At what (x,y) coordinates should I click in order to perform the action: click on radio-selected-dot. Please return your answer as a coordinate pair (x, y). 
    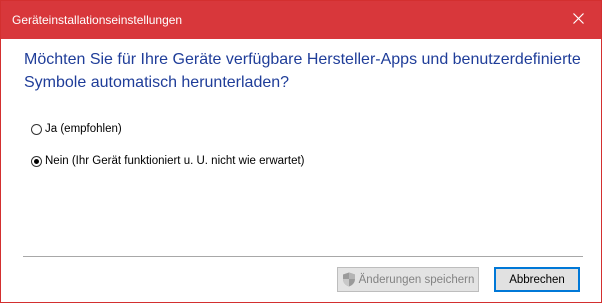
    Looking at the image, I should click on (36, 161).